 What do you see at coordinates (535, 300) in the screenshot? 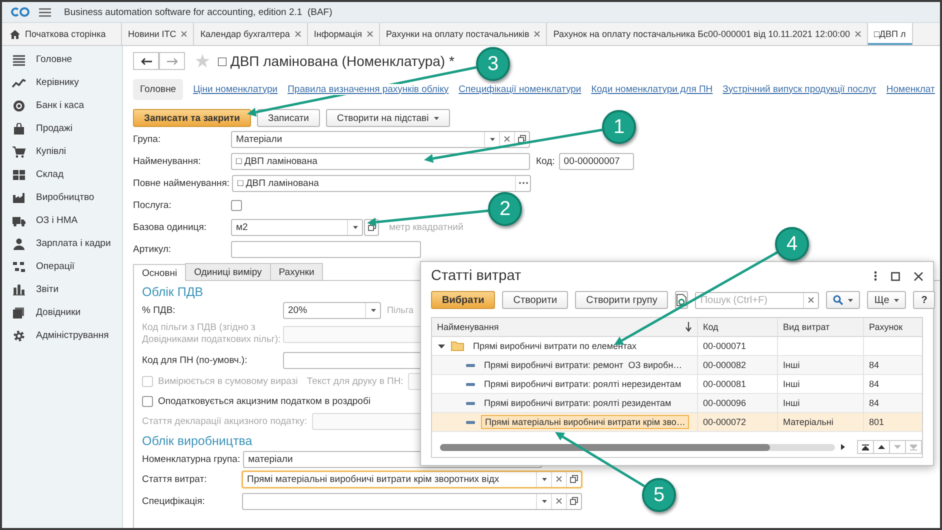
I see `create-button: Створити` at bounding box center [535, 300].